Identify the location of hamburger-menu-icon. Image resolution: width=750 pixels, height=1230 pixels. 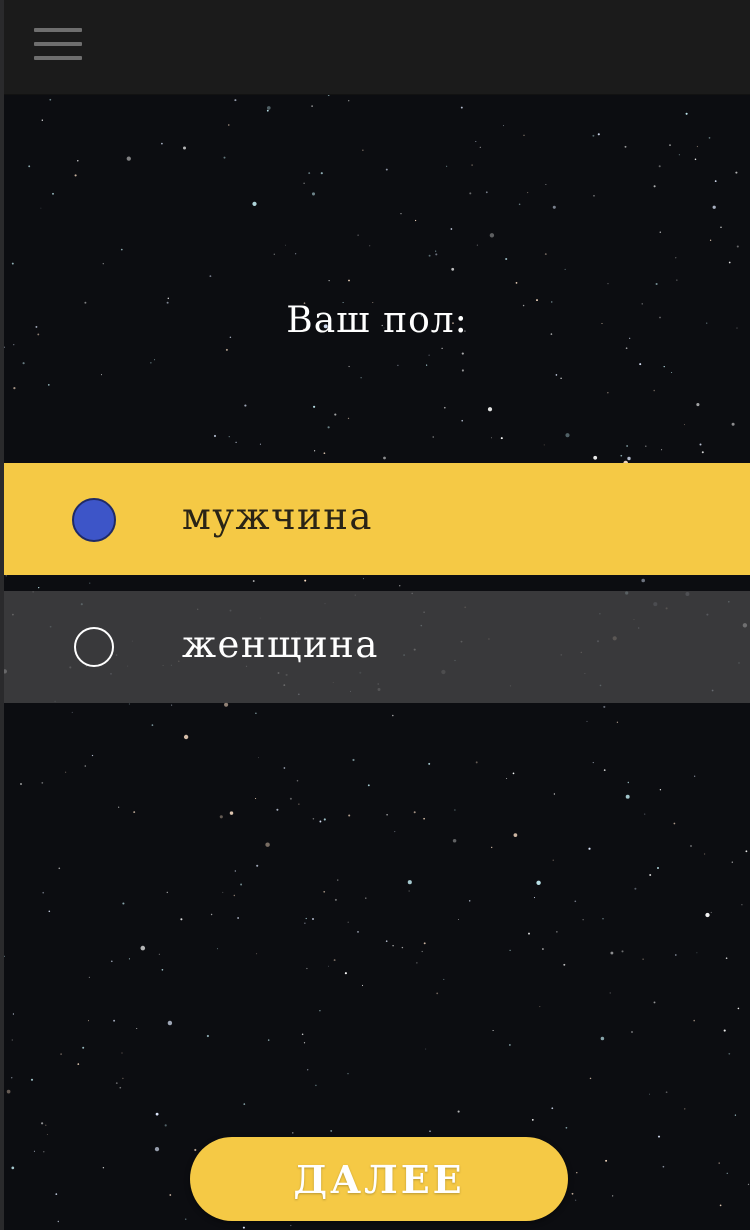
(57, 44).